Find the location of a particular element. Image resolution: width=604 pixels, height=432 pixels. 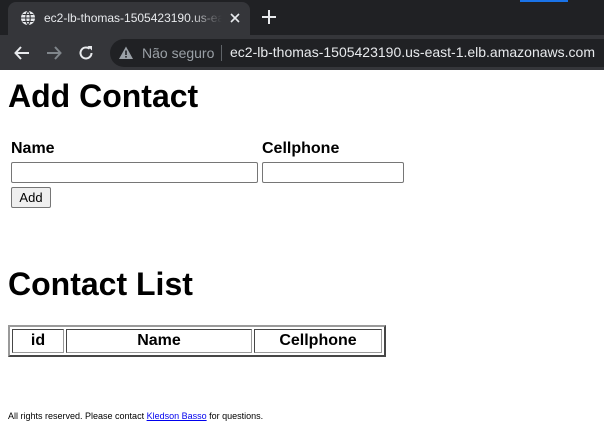

globe-icon is located at coordinates (28, 18).